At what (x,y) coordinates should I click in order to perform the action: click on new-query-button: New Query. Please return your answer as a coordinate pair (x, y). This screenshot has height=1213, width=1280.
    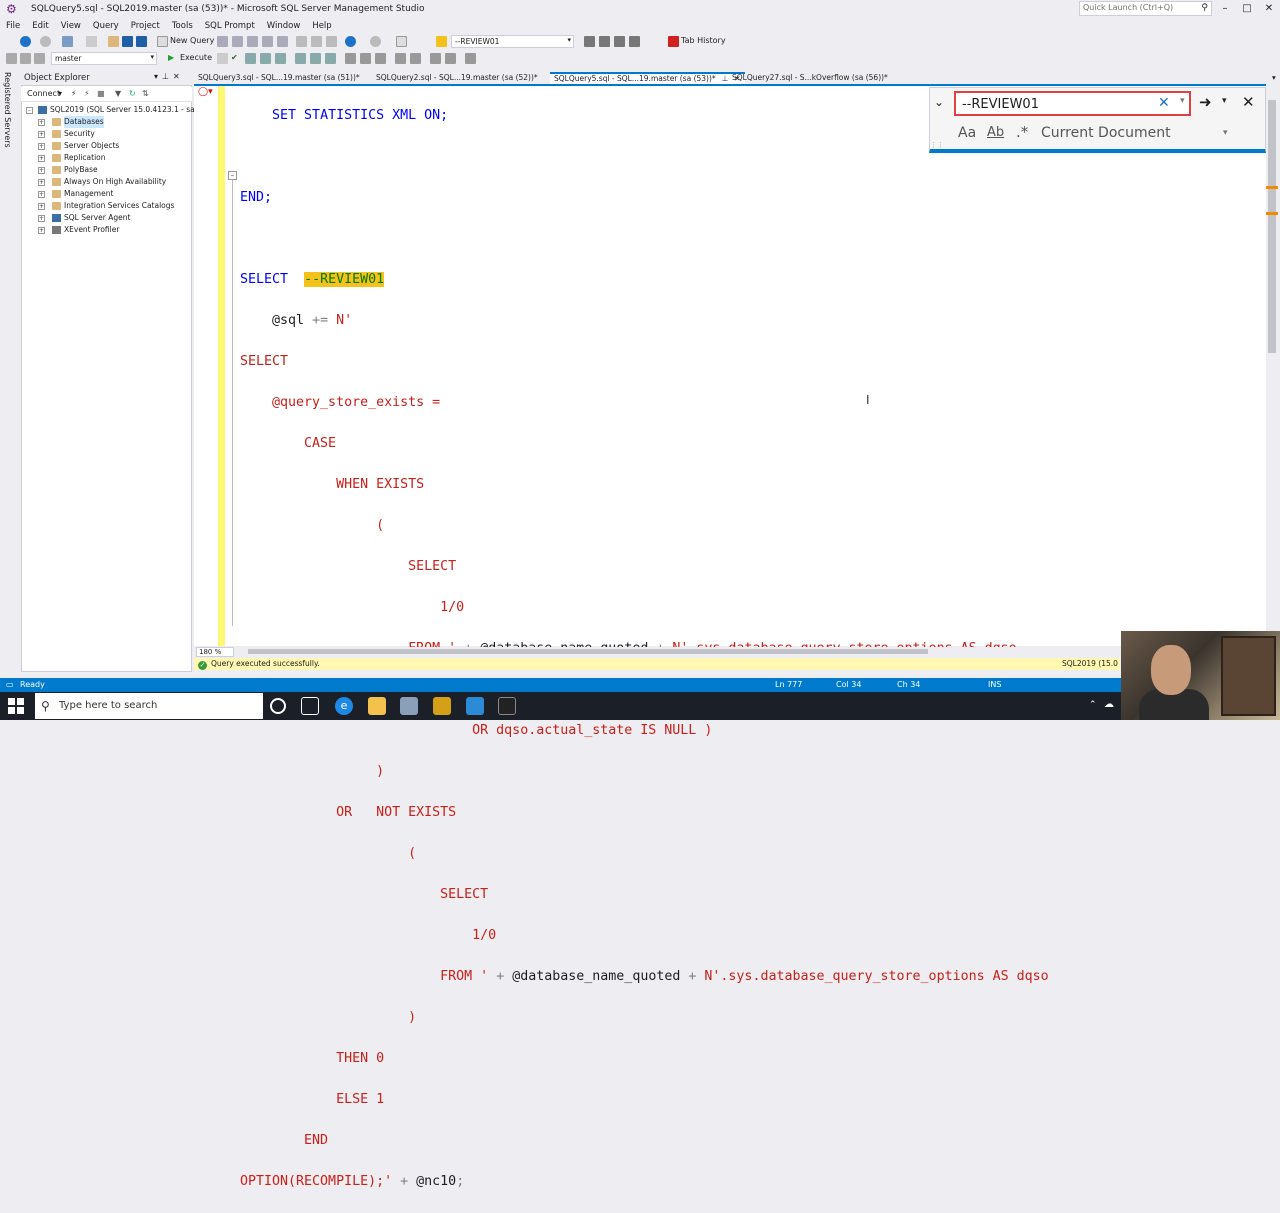
    Looking at the image, I should click on (192, 40).